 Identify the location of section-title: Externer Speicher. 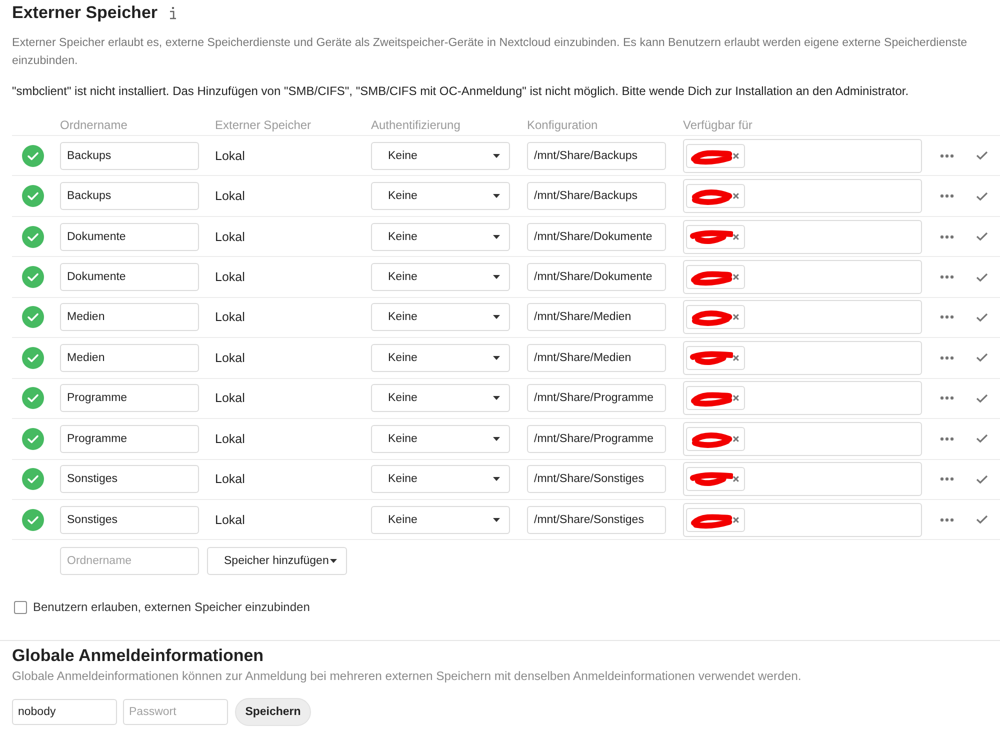
(85, 13).